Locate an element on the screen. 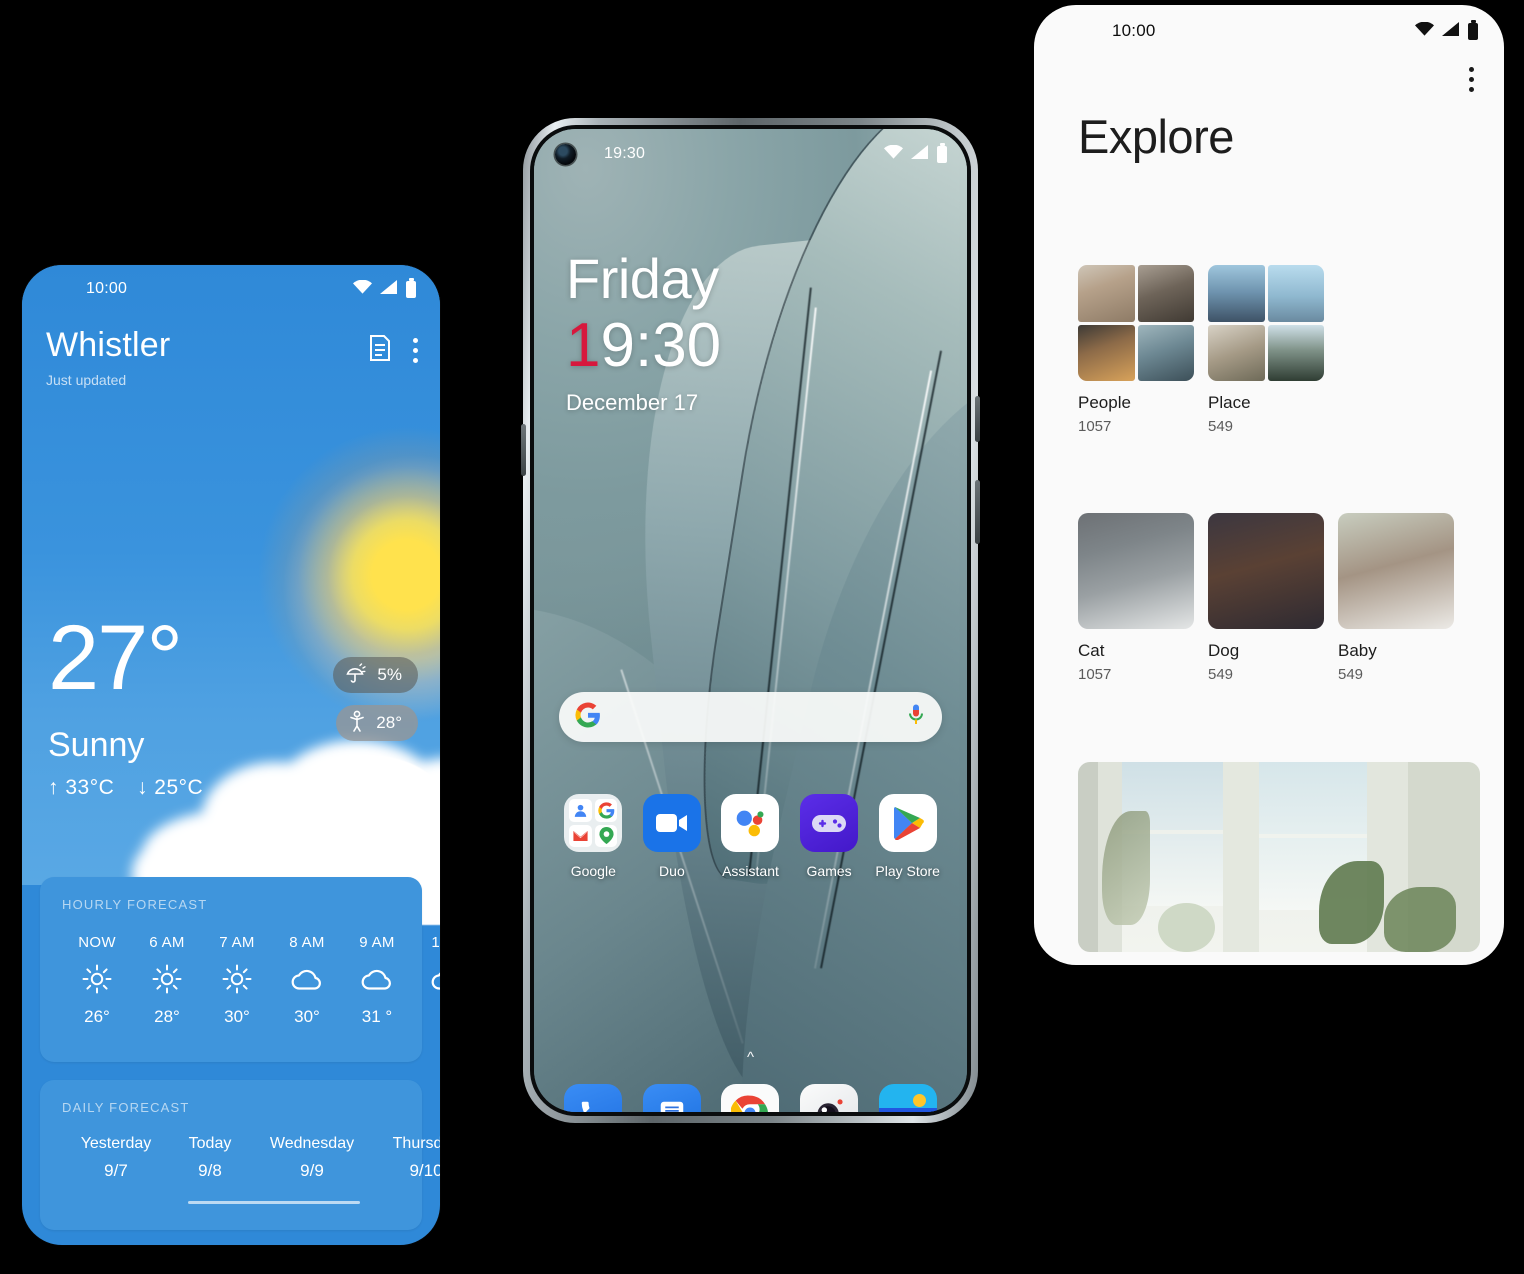 The height and width of the screenshot is (1274, 1524). chrome-icon is located at coordinates (750, 1098).